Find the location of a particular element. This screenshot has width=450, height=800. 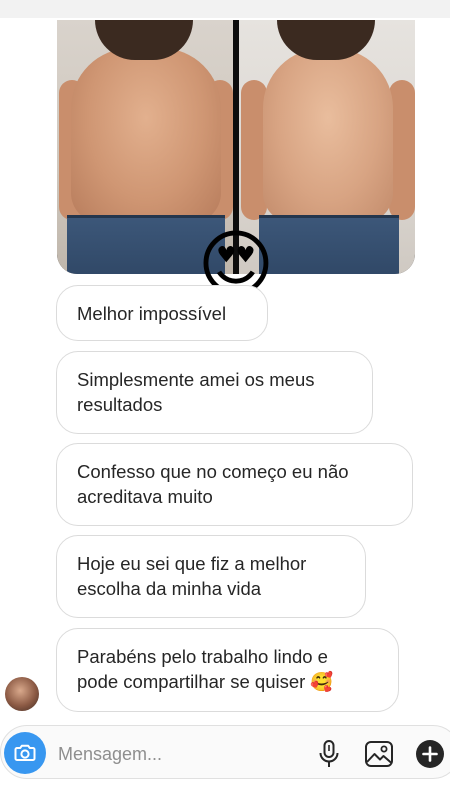

microphone-button is located at coordinates (329, 754).